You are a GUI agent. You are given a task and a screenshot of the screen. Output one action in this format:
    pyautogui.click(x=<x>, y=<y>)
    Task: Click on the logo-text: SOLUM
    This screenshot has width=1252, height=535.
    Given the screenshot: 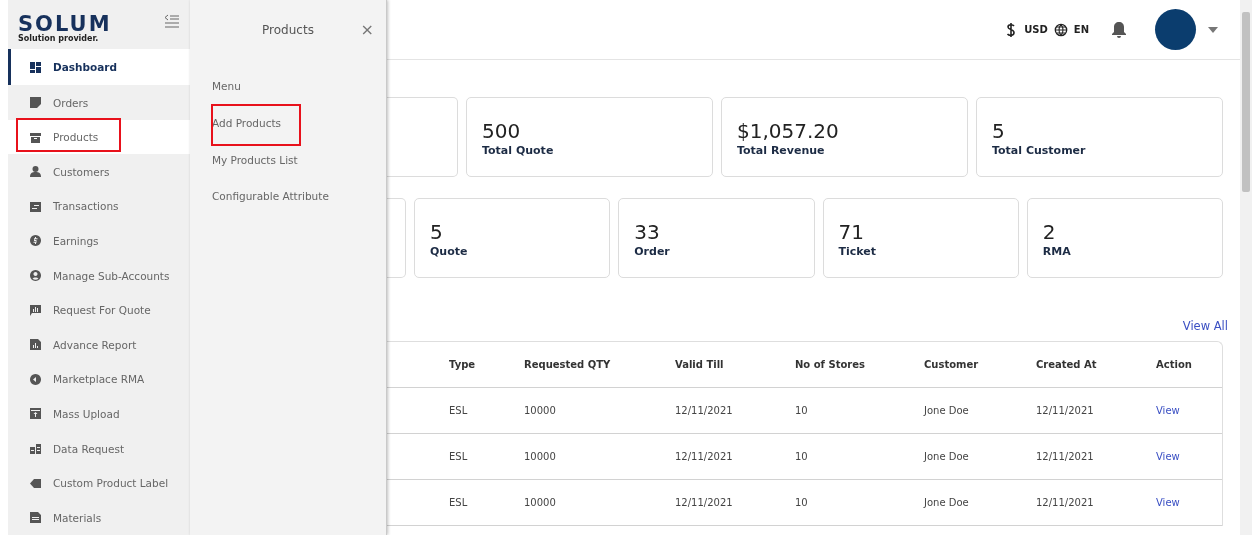 What is the action you would take?
    pyautogui.click(x=65, y=24)
    